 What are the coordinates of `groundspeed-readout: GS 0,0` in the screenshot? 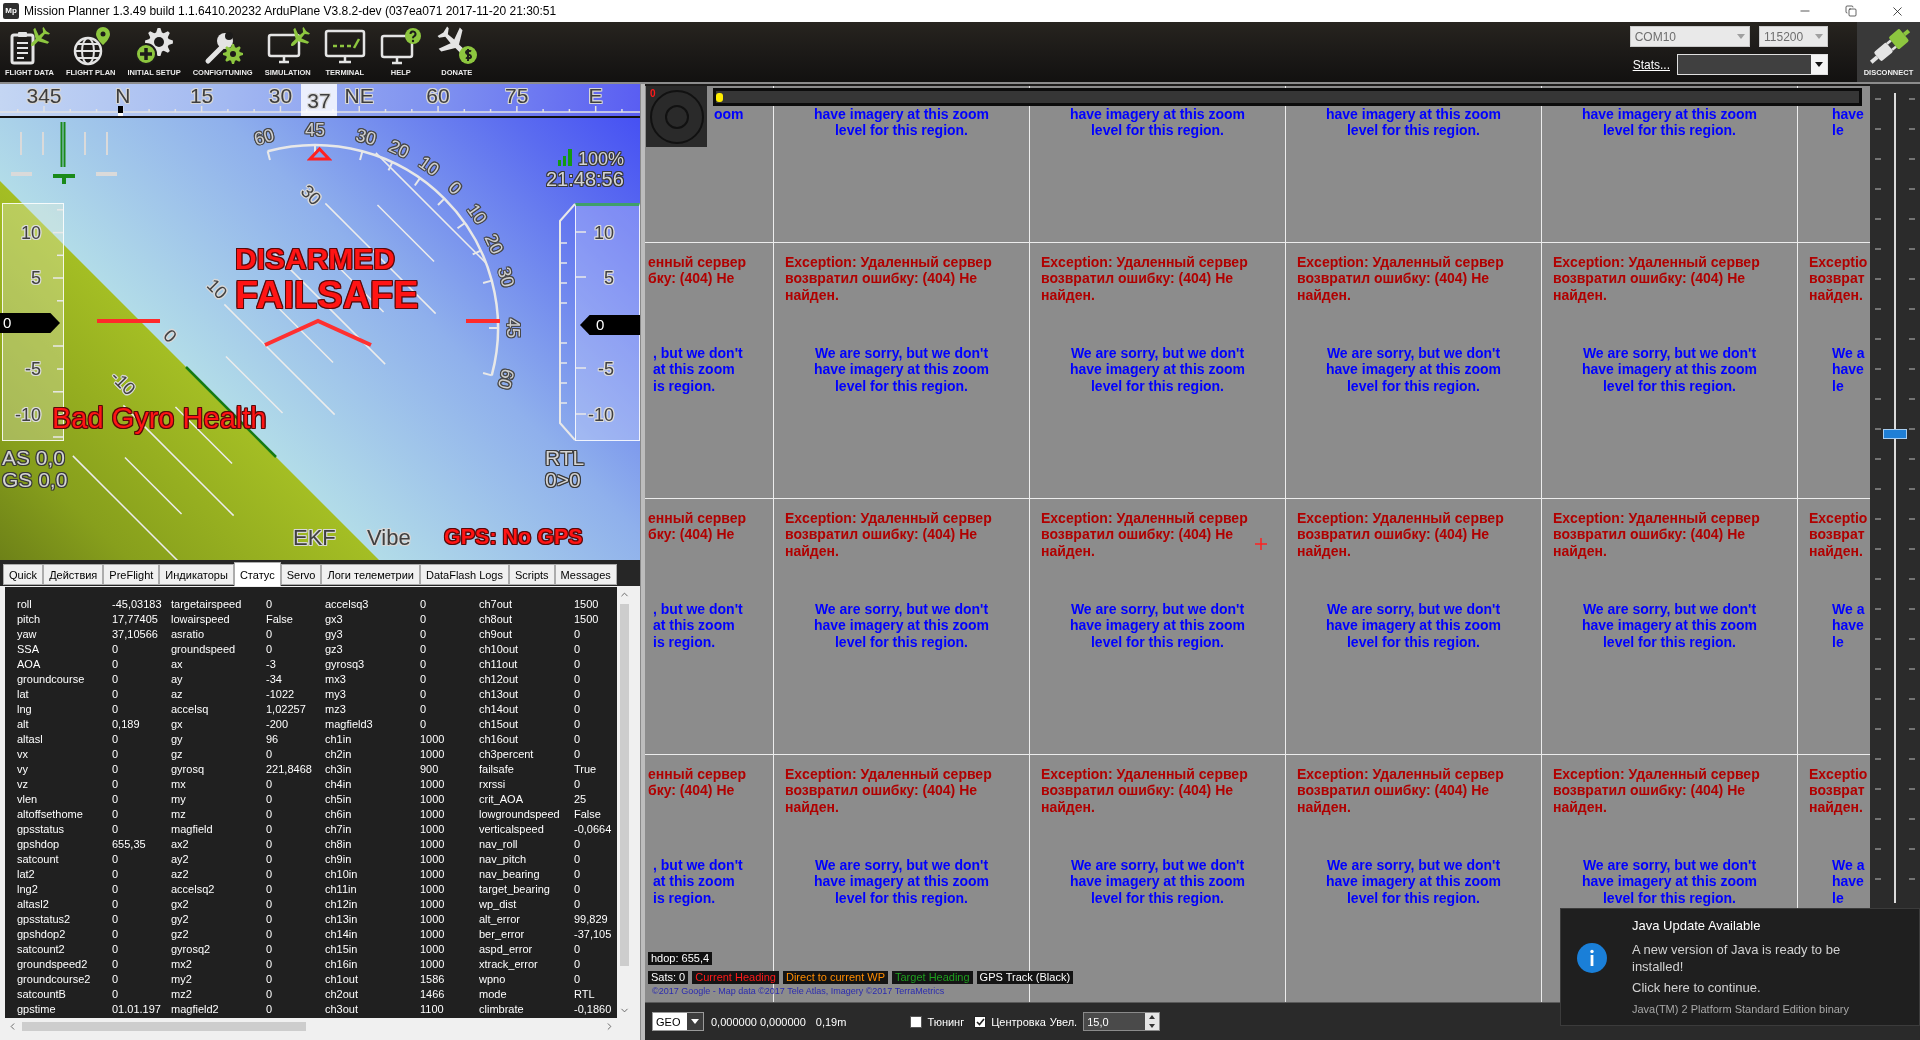 It's located at (35, 479).